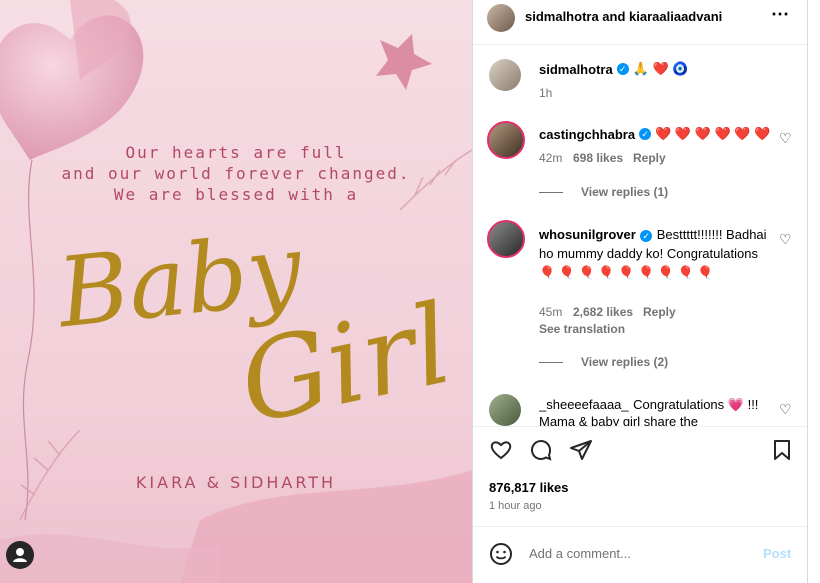 This screenshot has width=820, height=583. What do you see at coordinates (587, 234) in the screenshot?
I see `comment-2-user: whosunilgrover` at bounding box center [587, 234].